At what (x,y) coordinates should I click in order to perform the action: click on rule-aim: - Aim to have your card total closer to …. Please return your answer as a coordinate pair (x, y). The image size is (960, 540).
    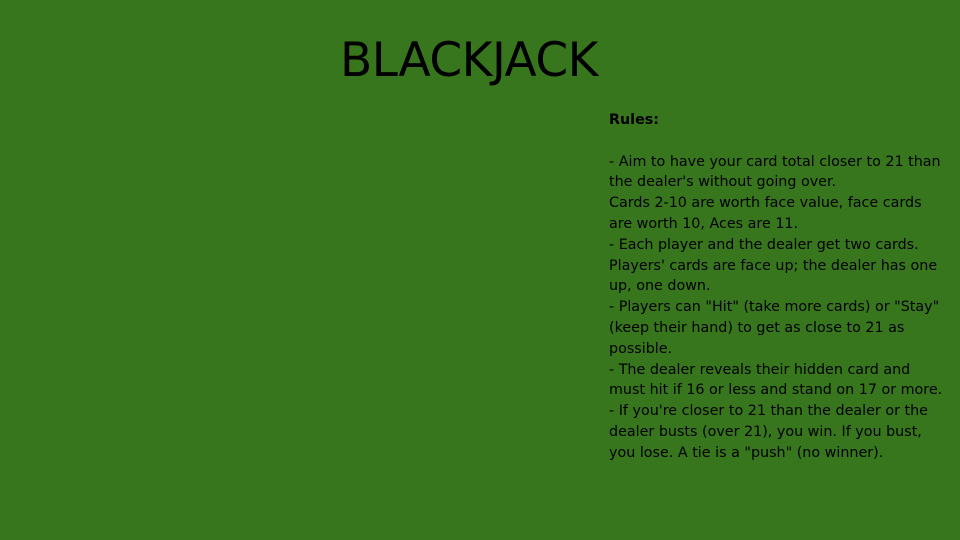
    Looking at the image, I should click on (777, 172).